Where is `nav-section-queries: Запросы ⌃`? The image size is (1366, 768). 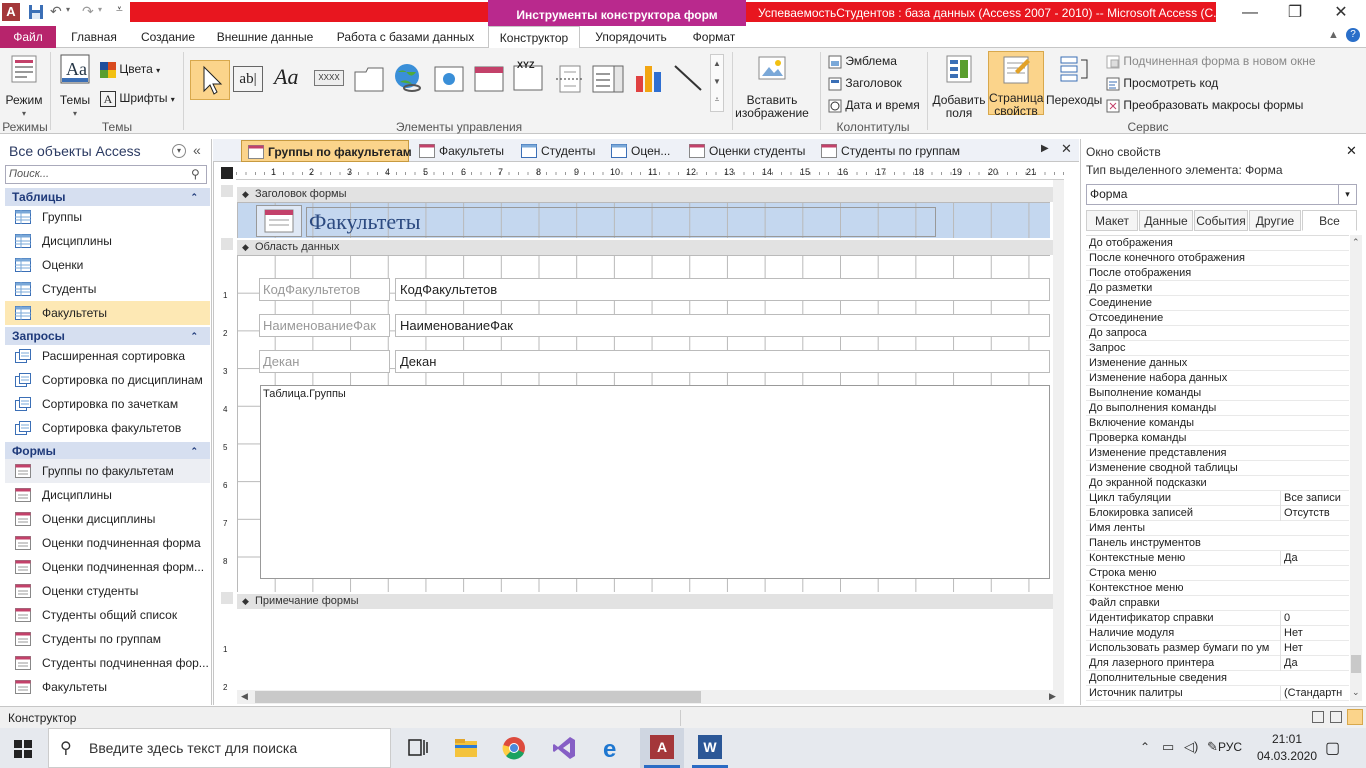 nav-section-queries: Запросы ⌃ is located at coordinates (107, 336).